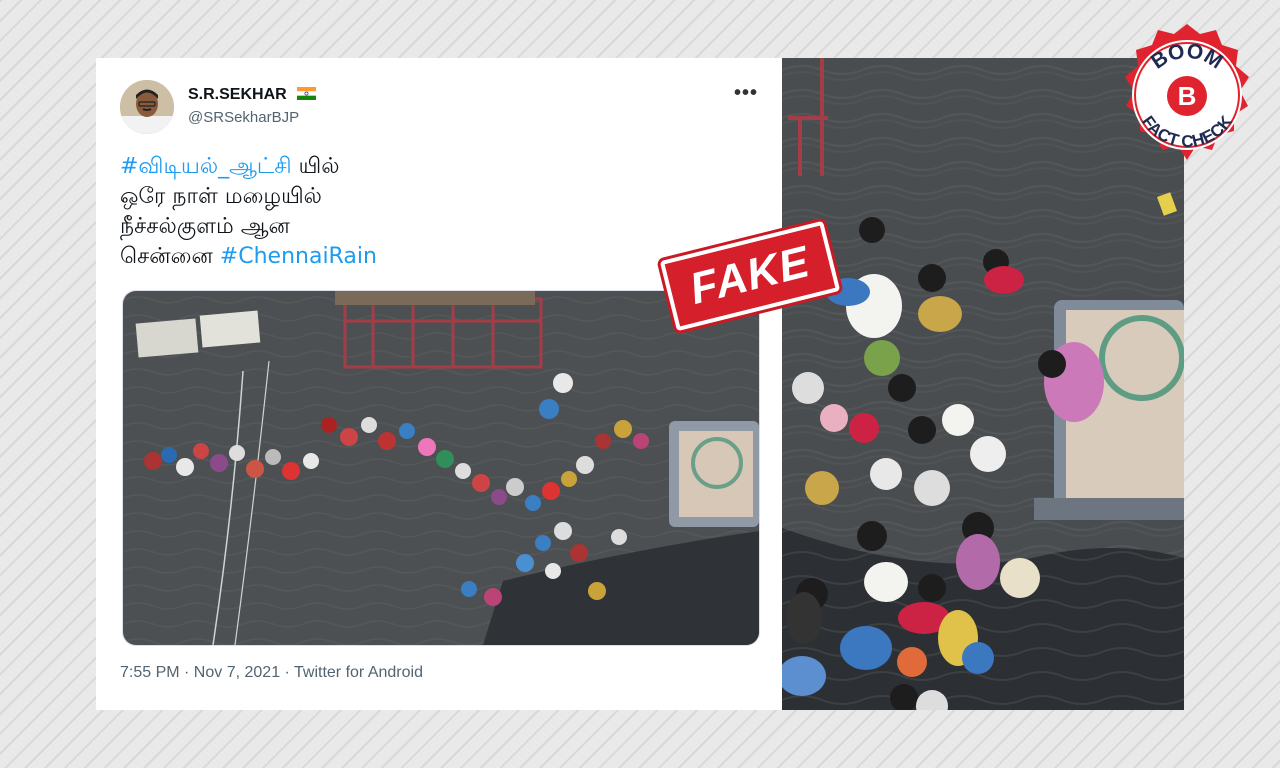 This screenshot has height=768, width=1280. What do you see at coordinates (221, 196) in the screenshot?
I see `tweet-line-2: ஒரே நாள் மழையில்` at bounding box center [221, 196].